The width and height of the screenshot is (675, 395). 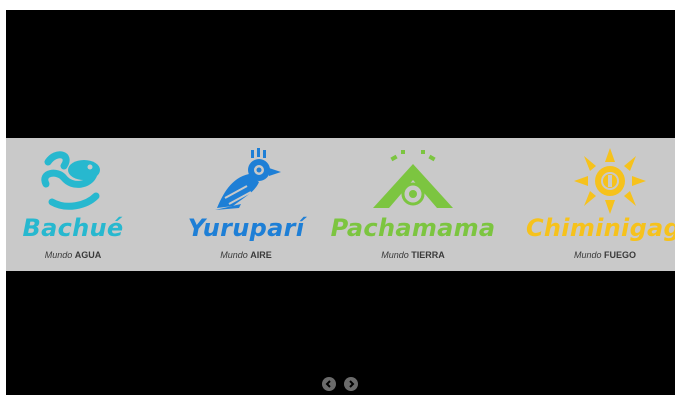 What do you see at coordinates (413, 179) in the screenshot?
I see `mountain-icon` at bounding box center [413, 179].